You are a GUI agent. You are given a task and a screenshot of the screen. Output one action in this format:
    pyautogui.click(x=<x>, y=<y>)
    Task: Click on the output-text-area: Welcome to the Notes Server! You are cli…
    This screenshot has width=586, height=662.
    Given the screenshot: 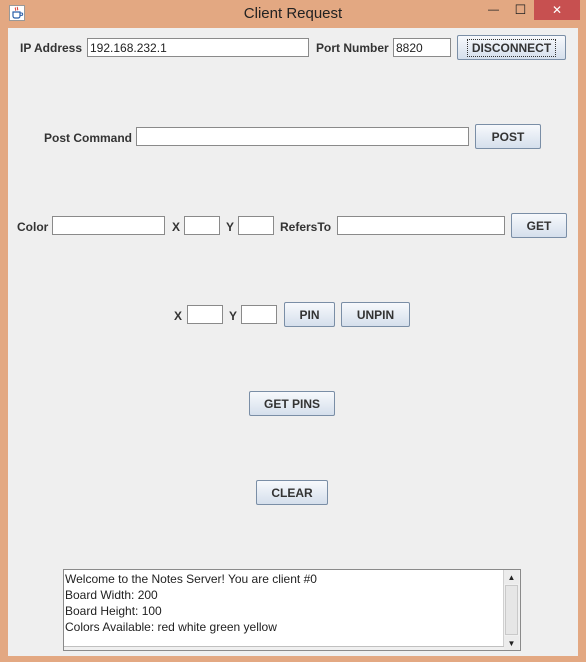 What is the action you would take?
    pyautogui.click(x=292, y=610)
    